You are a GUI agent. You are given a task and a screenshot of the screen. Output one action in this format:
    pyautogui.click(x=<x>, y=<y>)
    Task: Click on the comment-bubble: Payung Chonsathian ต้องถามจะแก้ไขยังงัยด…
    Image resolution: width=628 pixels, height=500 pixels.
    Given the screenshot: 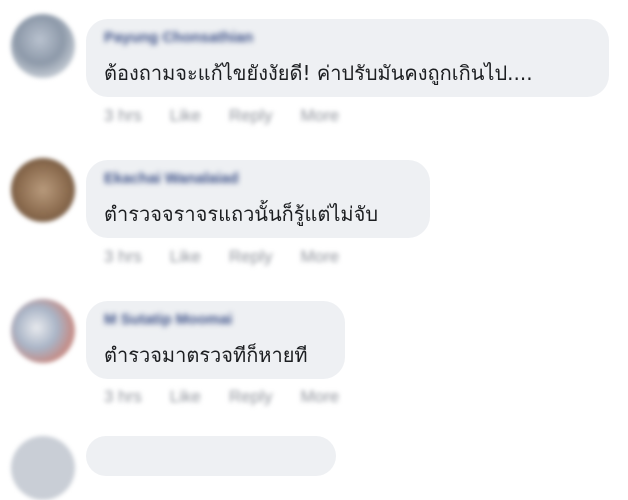 What is the action you would take?
    pyautogui.click(x=347, y=58)
    